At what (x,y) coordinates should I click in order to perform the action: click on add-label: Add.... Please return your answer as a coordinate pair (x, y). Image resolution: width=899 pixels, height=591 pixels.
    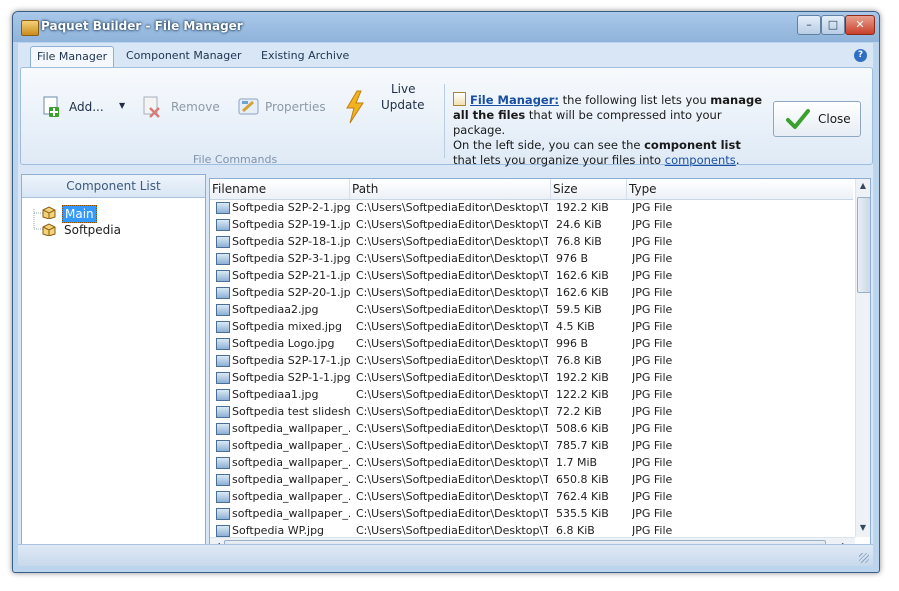
    Looking at the image, I should click on (86, 107).